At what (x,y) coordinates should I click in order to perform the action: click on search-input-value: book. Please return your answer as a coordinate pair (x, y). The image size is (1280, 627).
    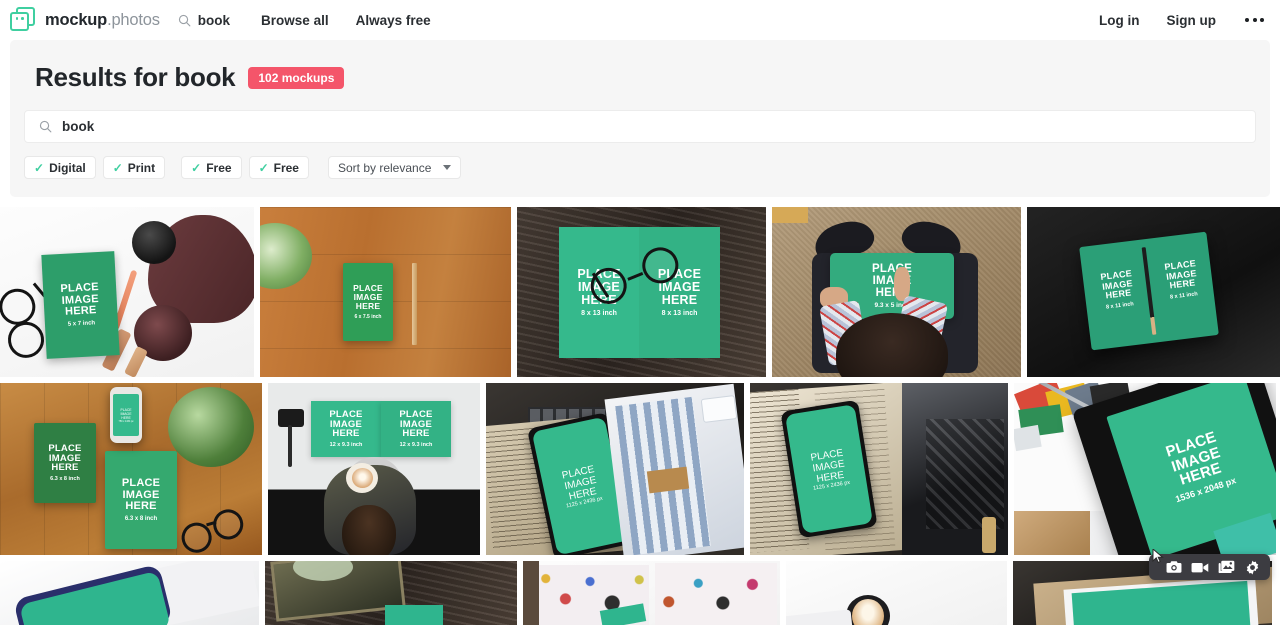
    Looking at the image, I should click on (78, 126).